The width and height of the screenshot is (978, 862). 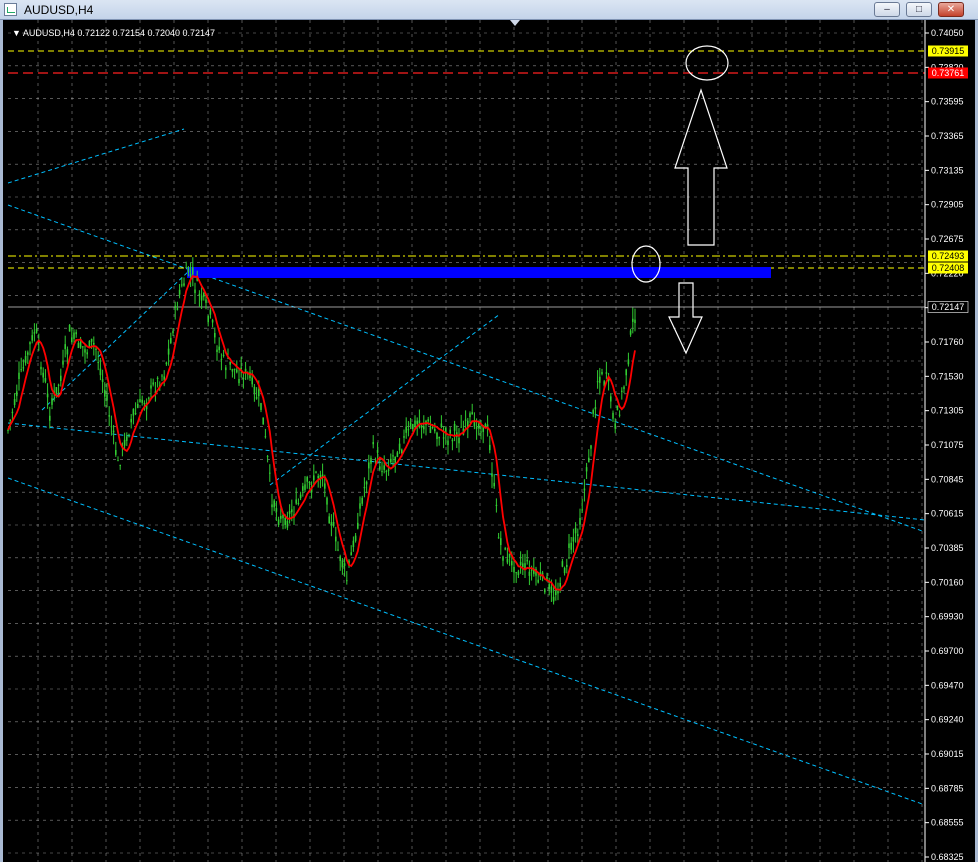 What do you see at coordinates (947, 617) in the screenshot?
I see `axis-label: 0.69930` at bounding box center [947, 617].